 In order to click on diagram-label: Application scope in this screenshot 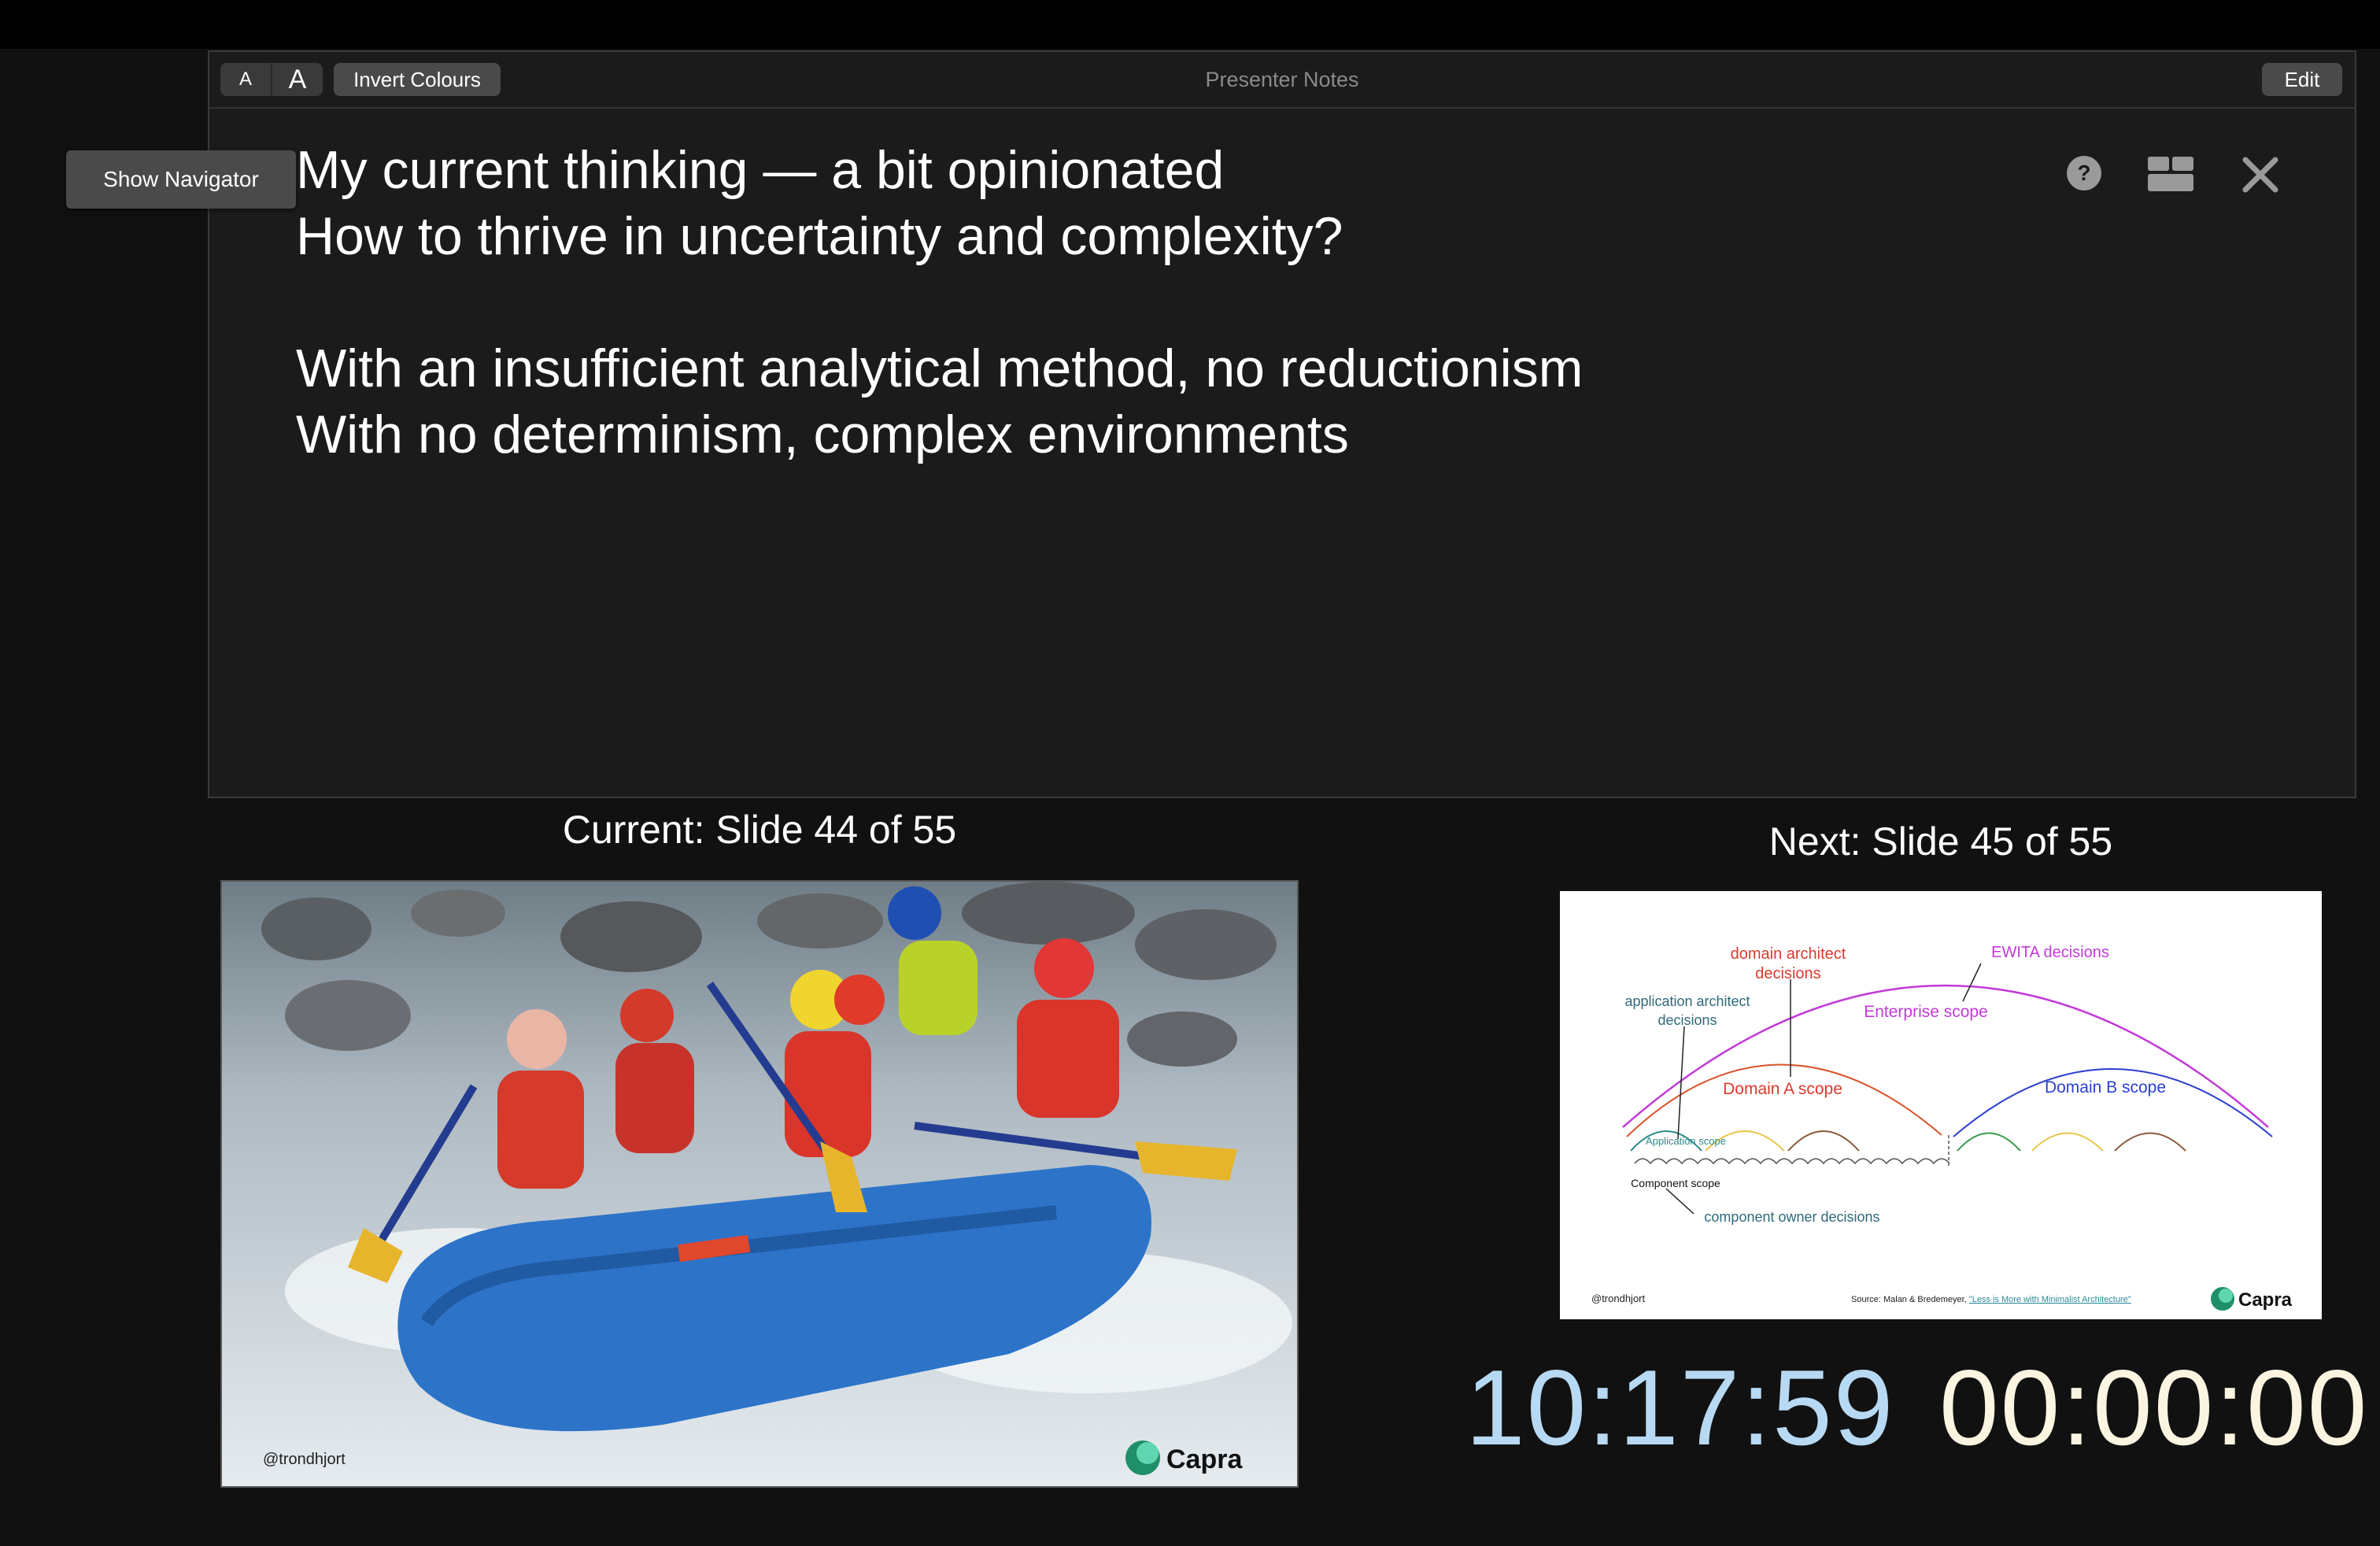, I will do `click(1686, 1141)`.